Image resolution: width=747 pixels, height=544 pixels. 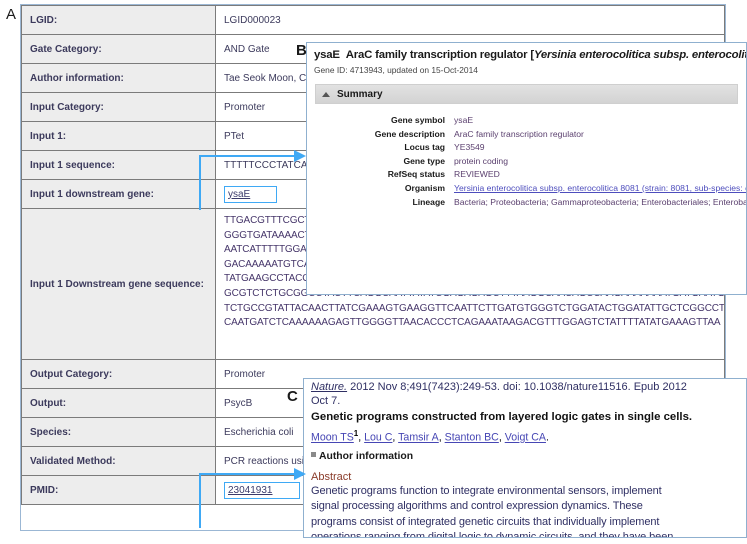 What do you see at coordinates (11, 14) in the screenshot?
I see `panel-label-a: A` at bounding box center [11, 14].